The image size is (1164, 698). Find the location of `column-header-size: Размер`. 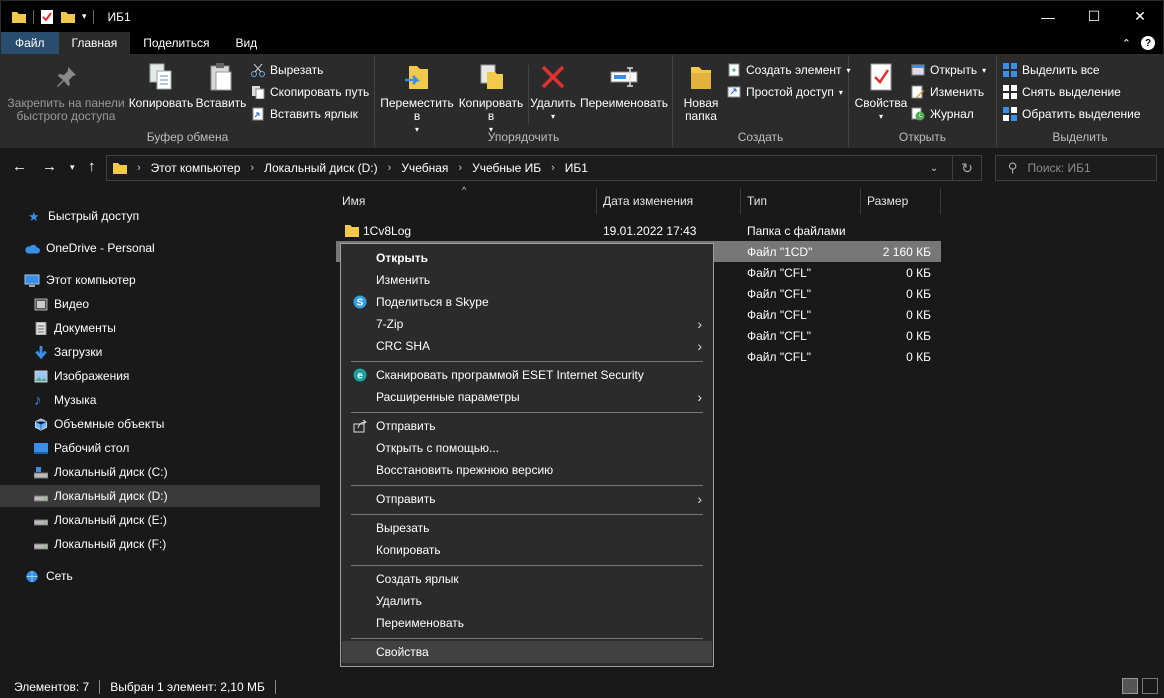

column-header-size: Размер is located at coordinates (901, 201).